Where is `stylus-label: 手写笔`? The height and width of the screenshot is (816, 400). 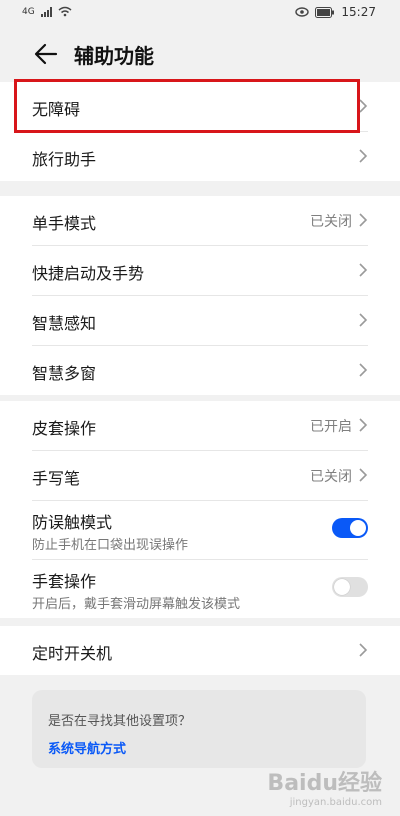
stylus-label: 手写笔 is located at coordinates (56, 478).